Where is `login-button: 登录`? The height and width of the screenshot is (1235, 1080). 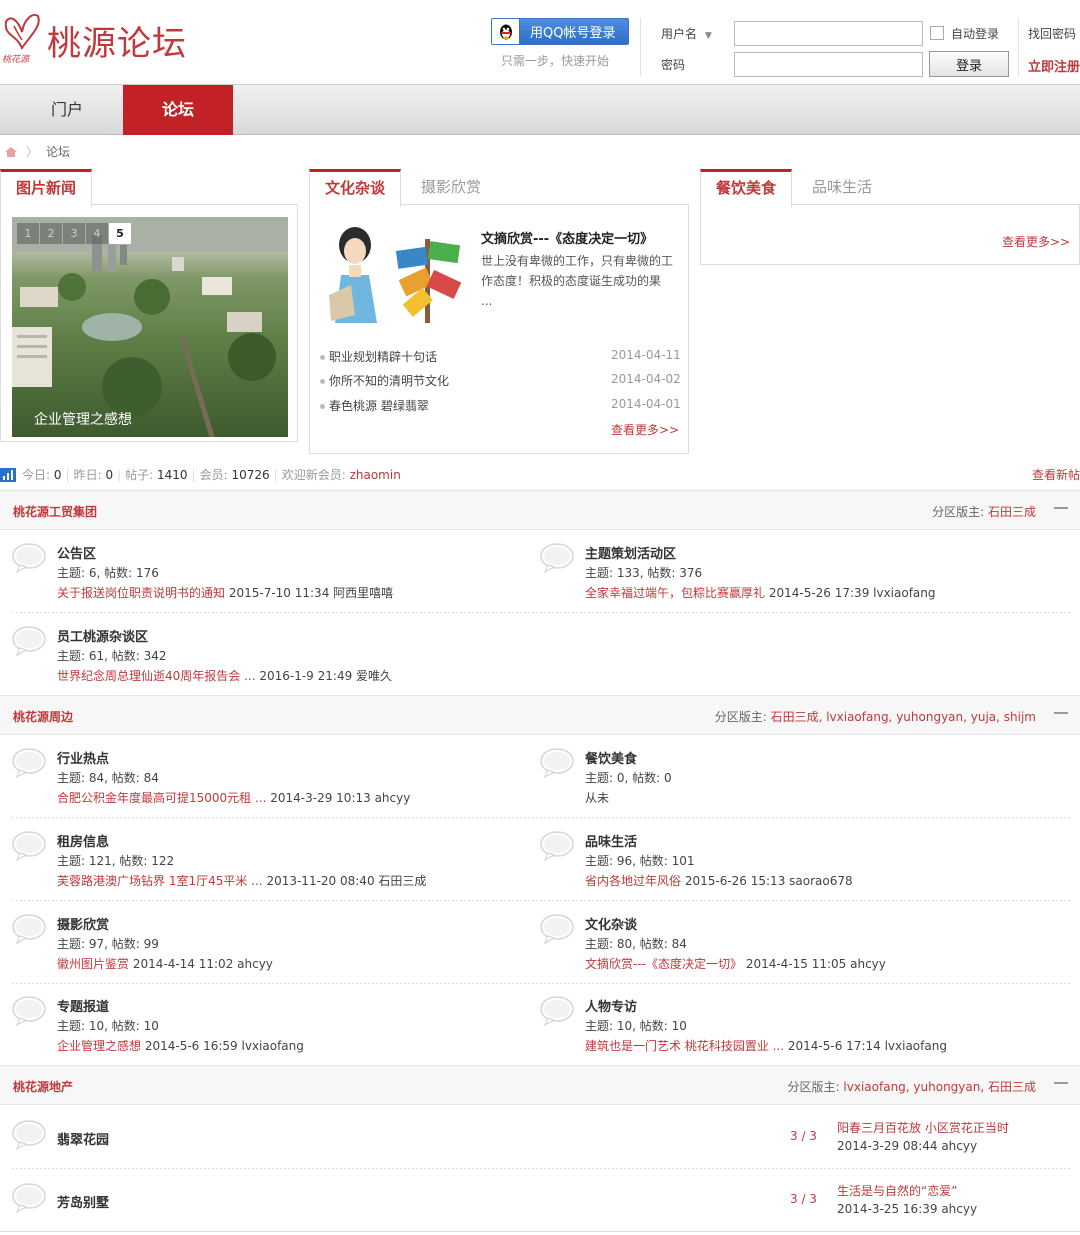 login-button: 登录 is located at coordinates (969, 64).